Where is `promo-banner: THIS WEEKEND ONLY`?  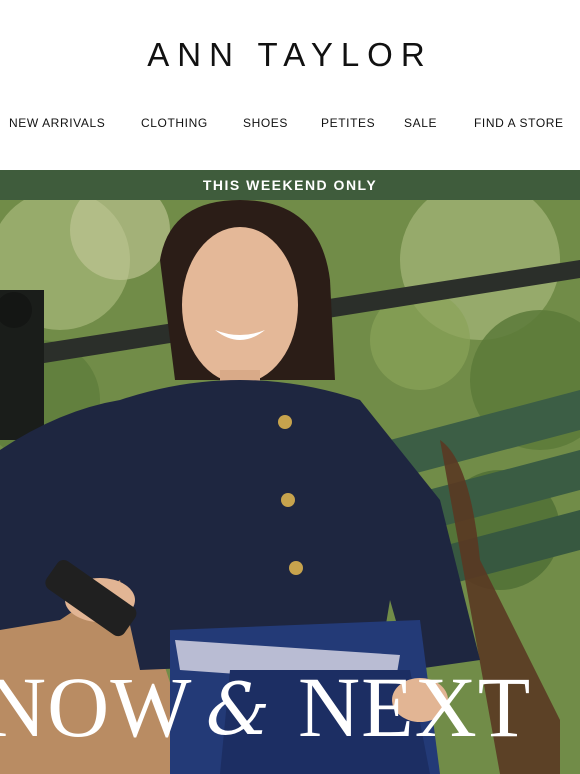 promo-banner: THIS WEEKEND ONLY is located at coordinates (290, 185).